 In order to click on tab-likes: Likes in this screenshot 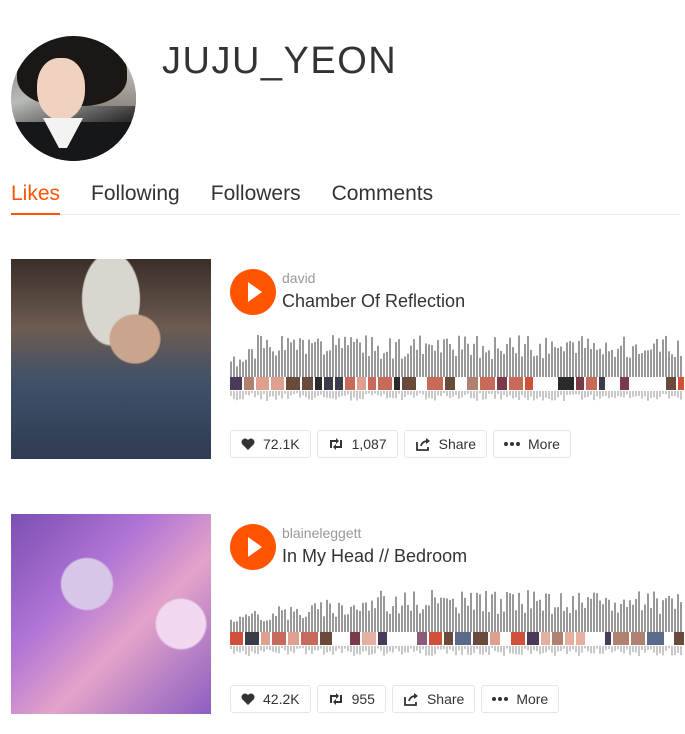, I will do `click(36, 197)`.